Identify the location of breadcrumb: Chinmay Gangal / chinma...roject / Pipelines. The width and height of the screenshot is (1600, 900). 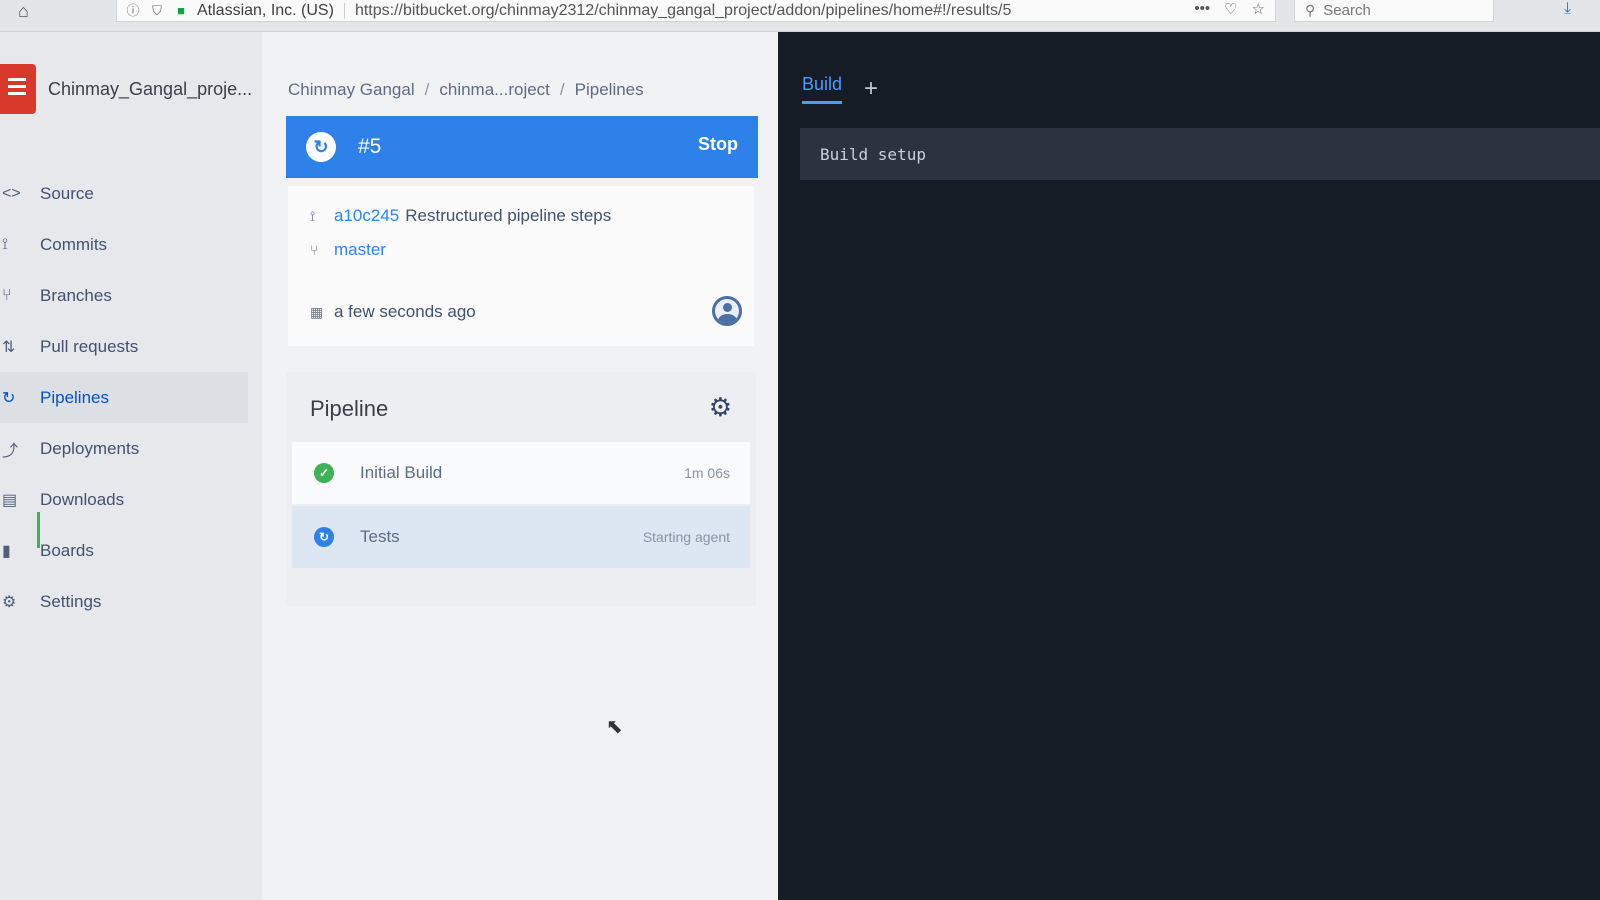
(466, 90).